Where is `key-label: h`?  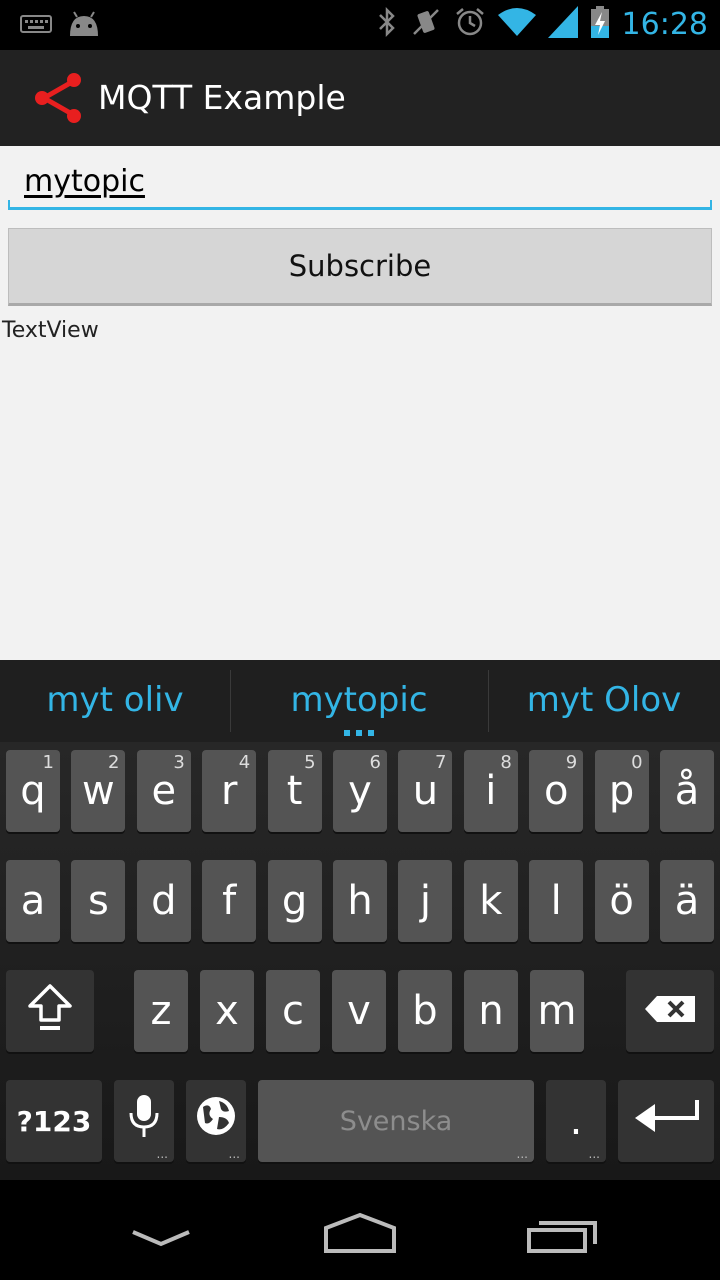 key-label: h is located at coordinates (360, 901).